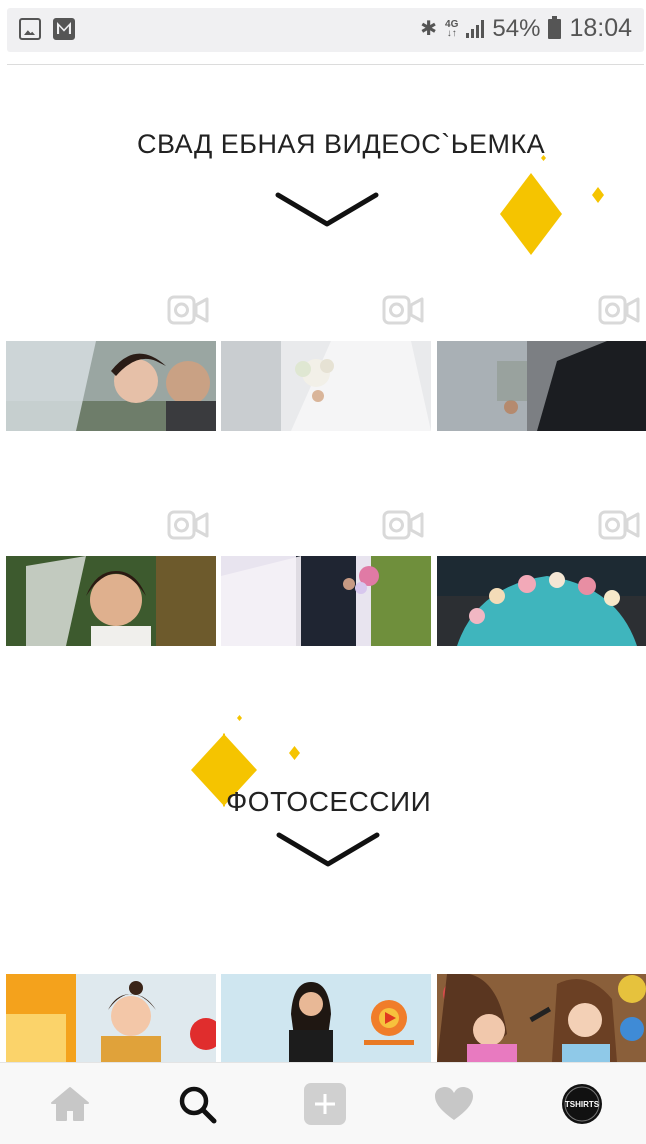 The image size is (646, 1144). I want to click on accent-diamond-half-left, so click(208, 770).